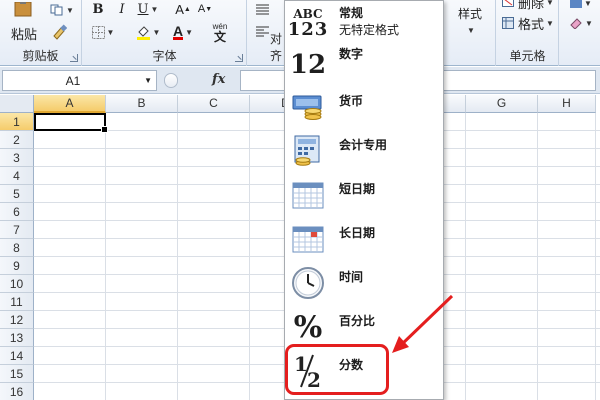  What do you see at coordinates (17, 122) in the screenshot?
I see `row-header-1: 1` at bounding box center [17, 122].